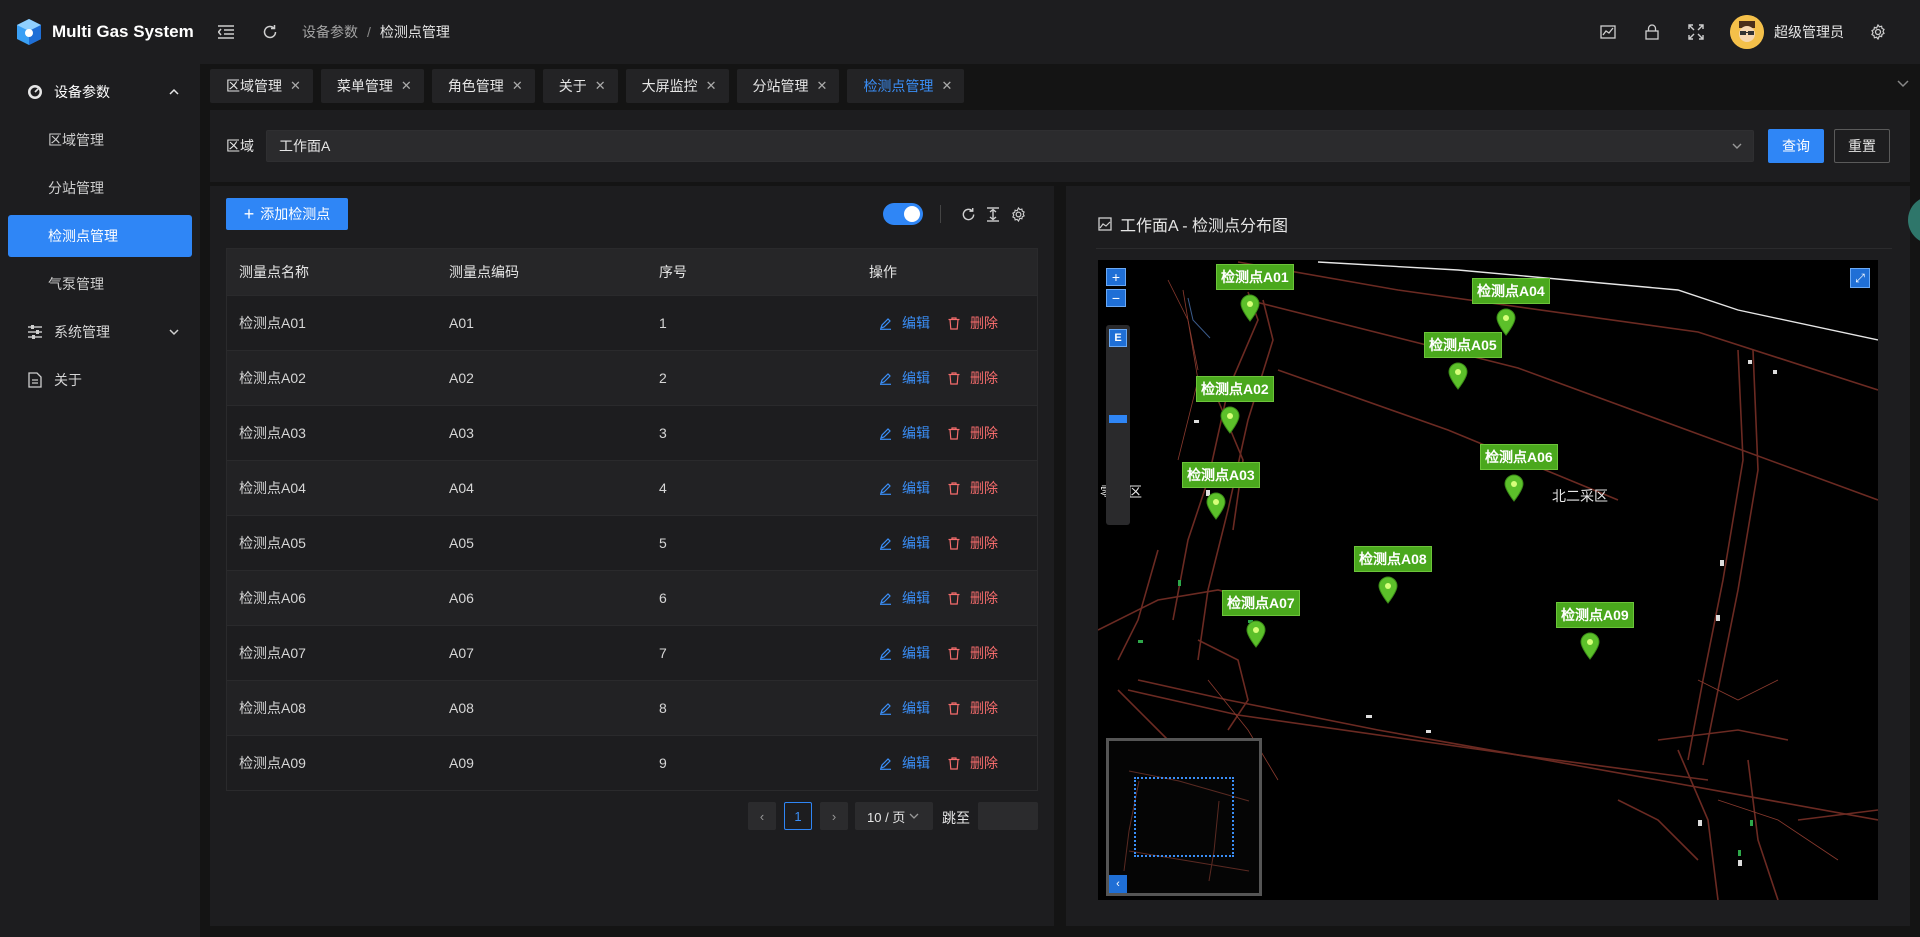  What do you see at coordinates (287, 214) in the screenshot?
I see `add-checkpoint-button: + 添加检测点` at bounding box center [287, 214].